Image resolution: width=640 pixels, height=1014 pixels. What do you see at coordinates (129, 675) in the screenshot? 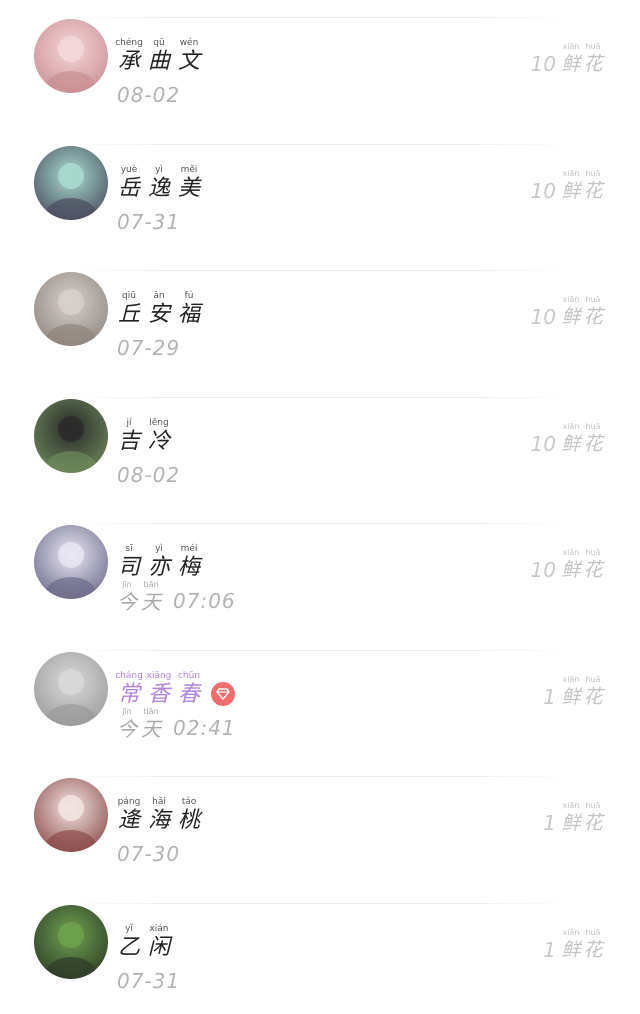
I see `name-pinyin: cháng` at bounding box center [129, 675].